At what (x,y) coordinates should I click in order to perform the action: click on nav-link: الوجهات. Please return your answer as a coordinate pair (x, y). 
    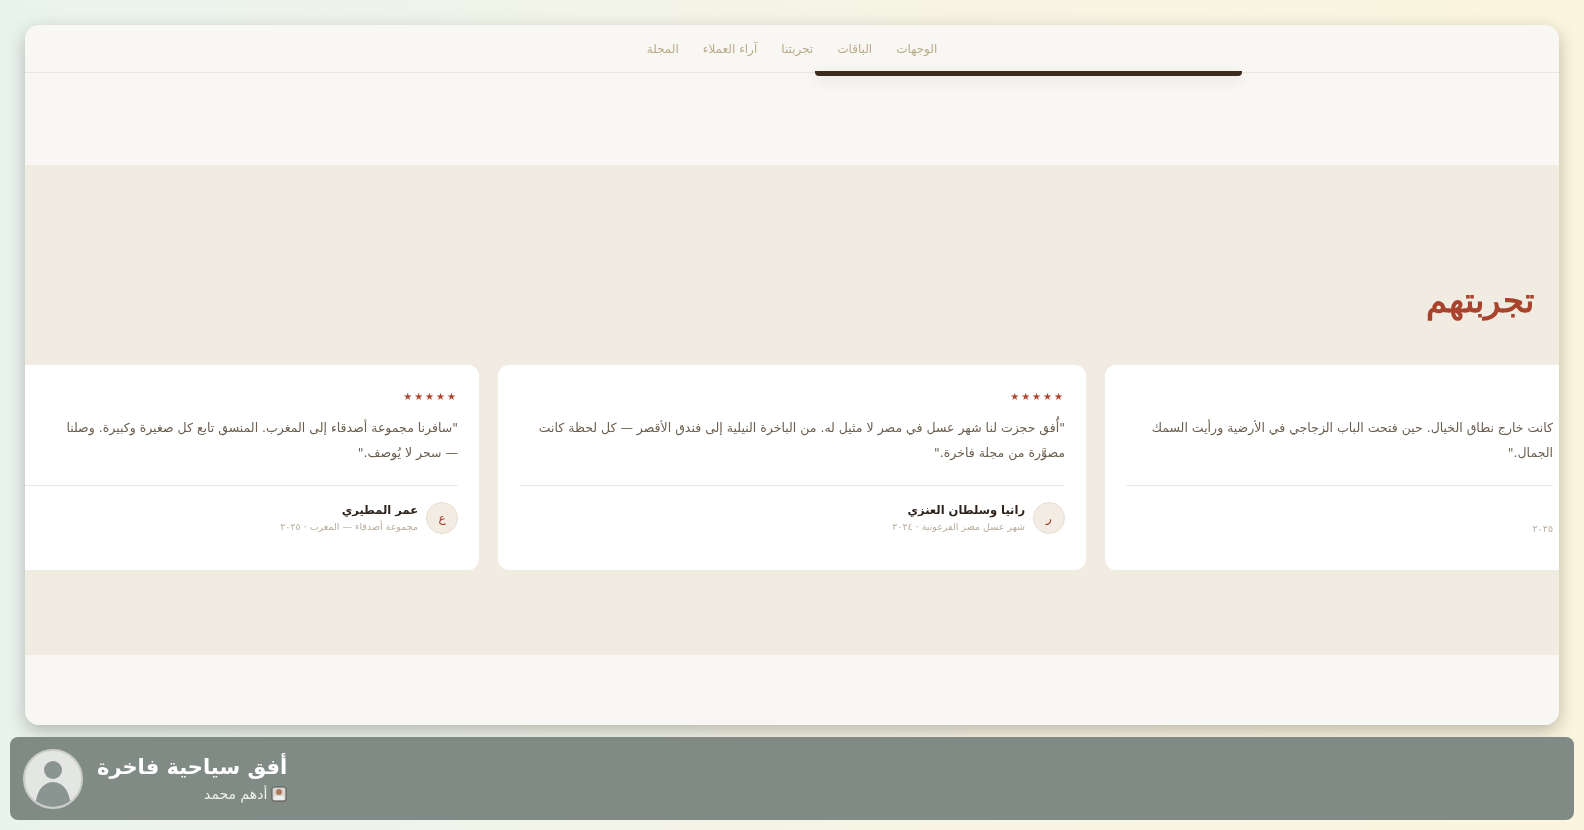
    Looking at the image, I should click on (917, 48).